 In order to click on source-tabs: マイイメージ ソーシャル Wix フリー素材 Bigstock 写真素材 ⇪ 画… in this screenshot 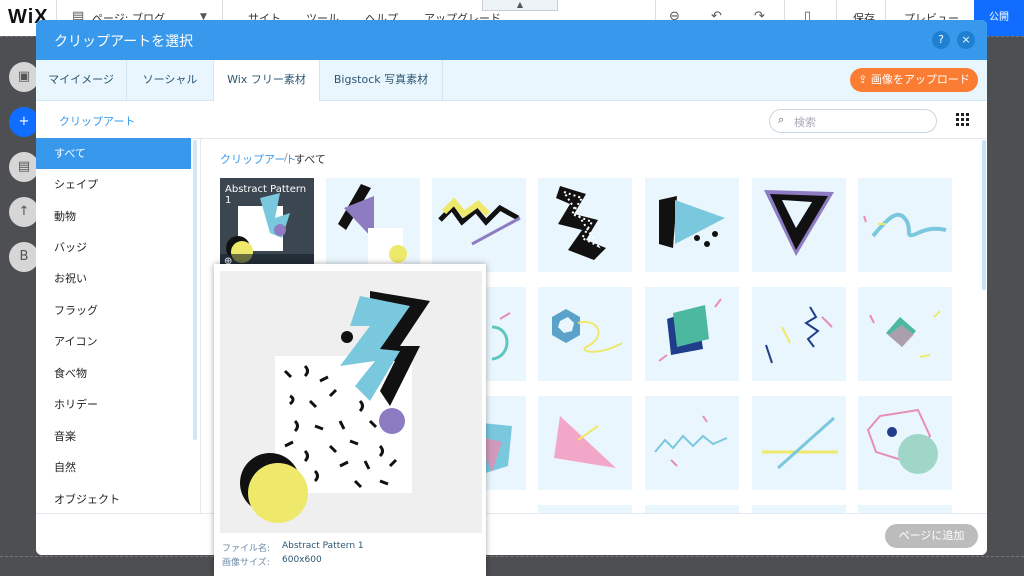, I will do `click(511, 80)`.